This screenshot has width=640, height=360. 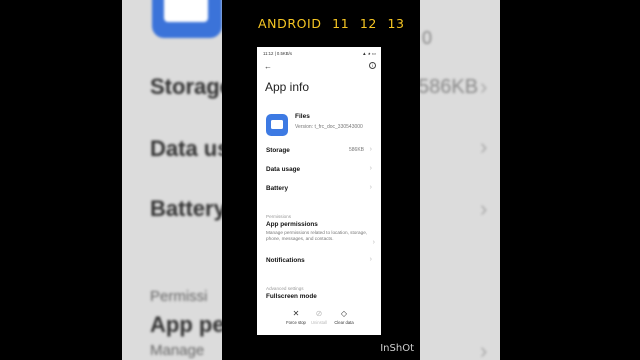 I want to click on app-version: Version: t_frc_doc_330543000, so click(x=329, y=127).